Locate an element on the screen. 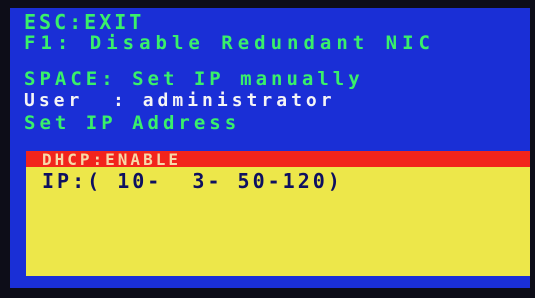  space-set-ip-hint: SPACE: Set IP manually is located at coordinates (194, 79).